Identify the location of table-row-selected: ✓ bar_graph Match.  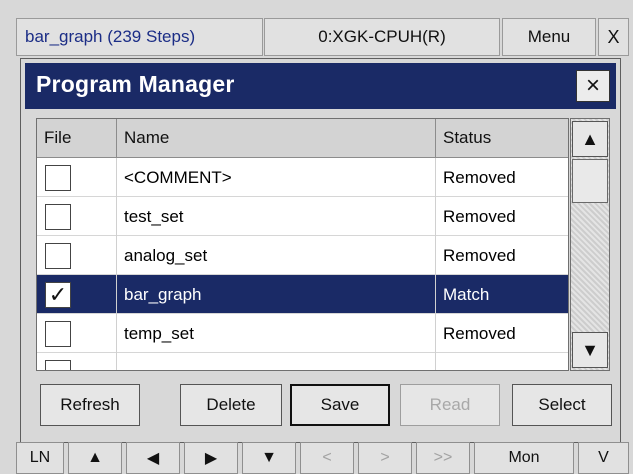
(302, 294).